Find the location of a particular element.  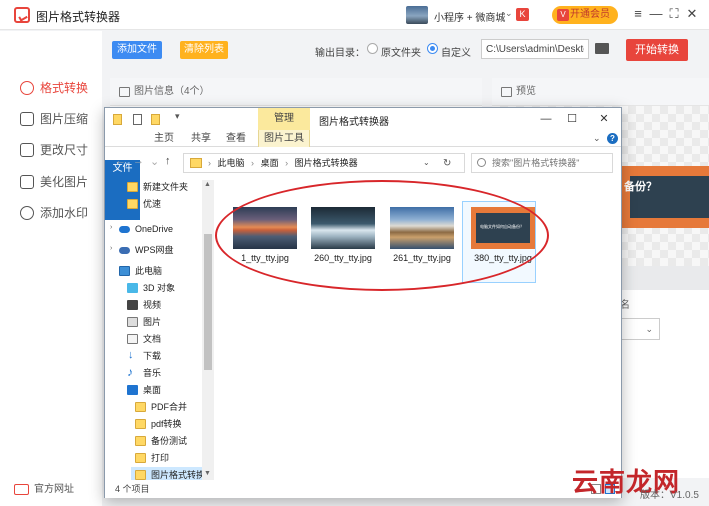

back-arrow-icon: ← is located at coordinates (120, 161).